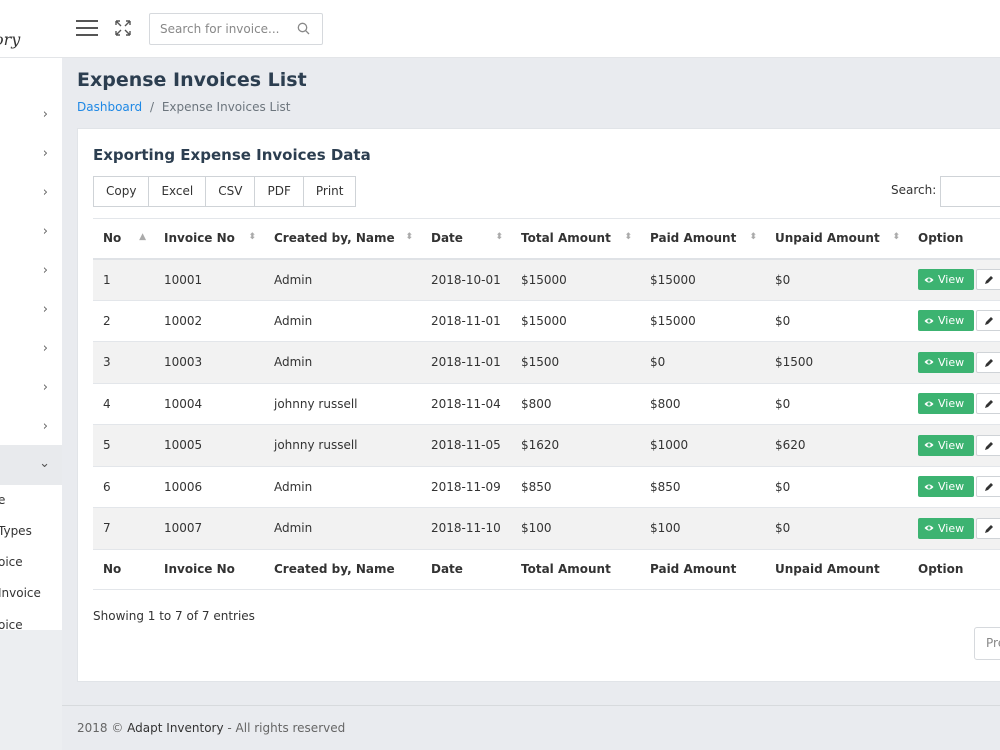 The image size is (1000, 750). Describe the element at coordinates (702, 239) in the screenshot. I see `column-header-paid-amount: Paid Amount ⬍` at that location.